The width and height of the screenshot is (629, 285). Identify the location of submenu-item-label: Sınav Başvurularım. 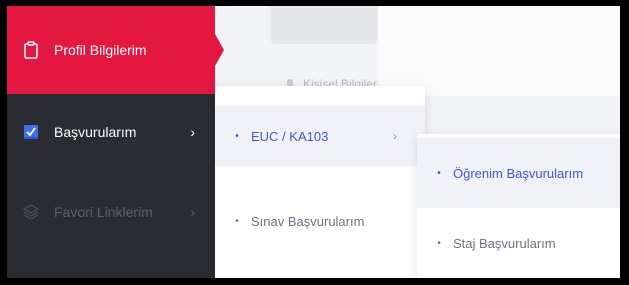
(308, 221).